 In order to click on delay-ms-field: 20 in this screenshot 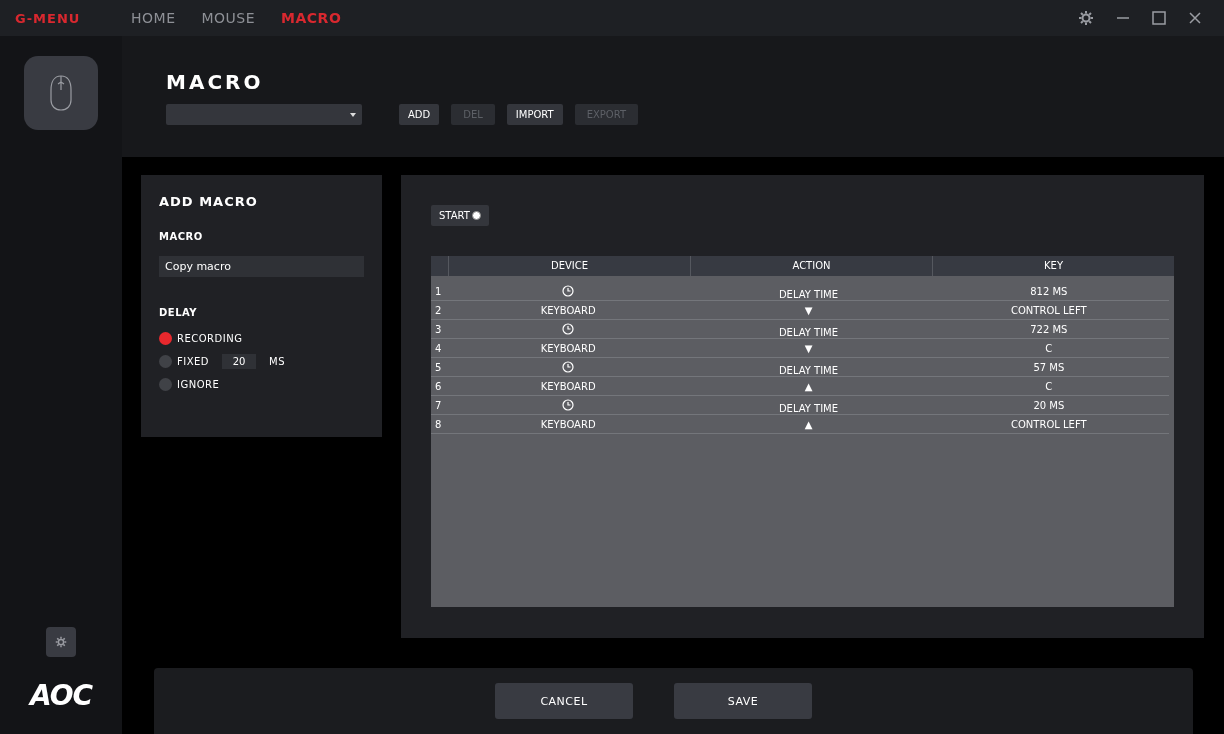, I will do `click(239, 361)`.